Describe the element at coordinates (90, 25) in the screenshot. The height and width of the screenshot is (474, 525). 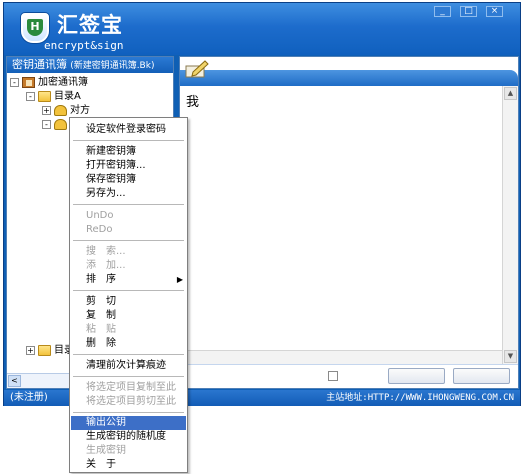
I see `app-title: 汇签宝` at that location.